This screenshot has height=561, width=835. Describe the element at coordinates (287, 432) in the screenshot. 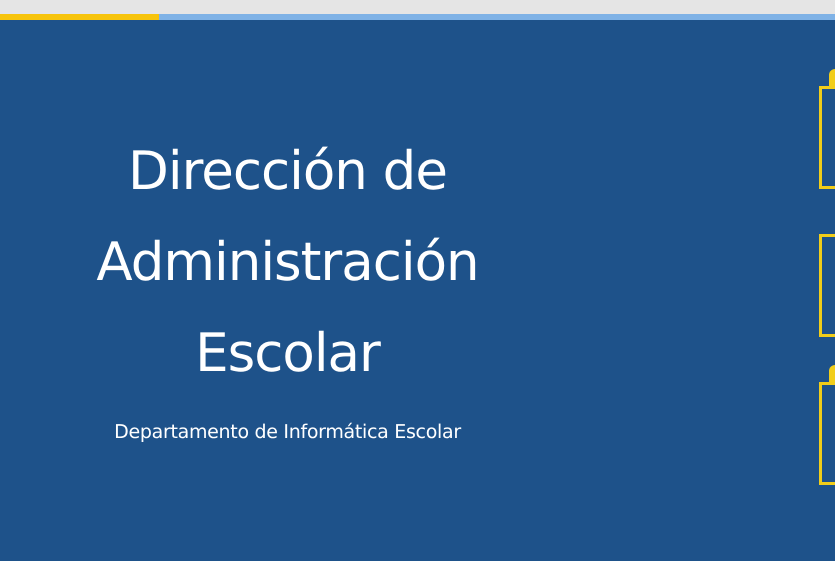

I see `page-subtitle: Departamento de Informática Escolar` at that location.